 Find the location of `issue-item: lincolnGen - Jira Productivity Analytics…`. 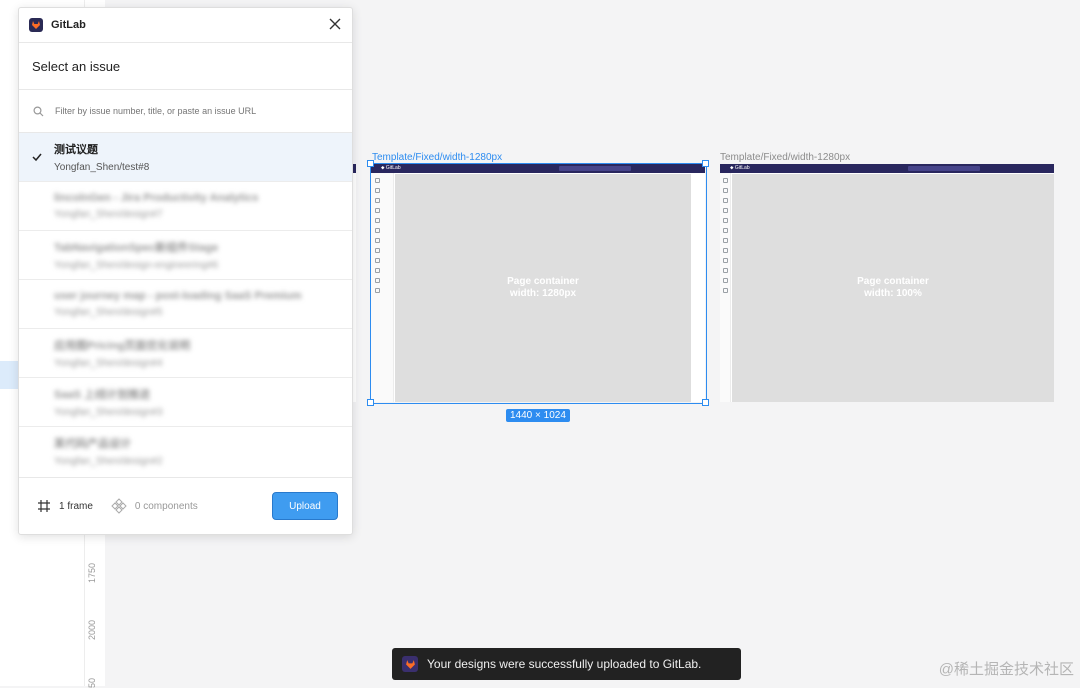

issue-item: lincolnGen - Jira Productivity Analytics… is located at coordinates (185, 206).